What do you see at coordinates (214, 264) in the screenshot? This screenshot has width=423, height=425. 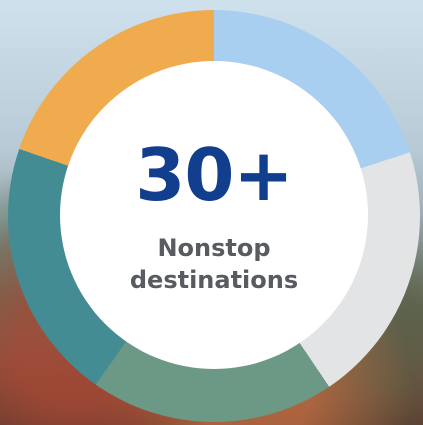 I see `stat-label: Nonstop destinations` at bounding box center [214, 264].